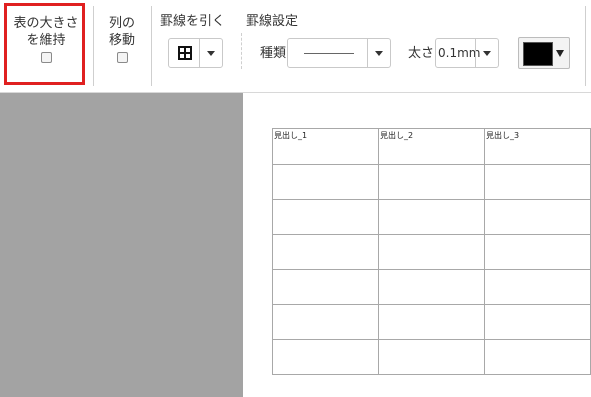 The height and width of the screenshot is (397, 591). Describe the element at coordinates (538, 54) in the screenshot. I see `color-swatch` at that location.